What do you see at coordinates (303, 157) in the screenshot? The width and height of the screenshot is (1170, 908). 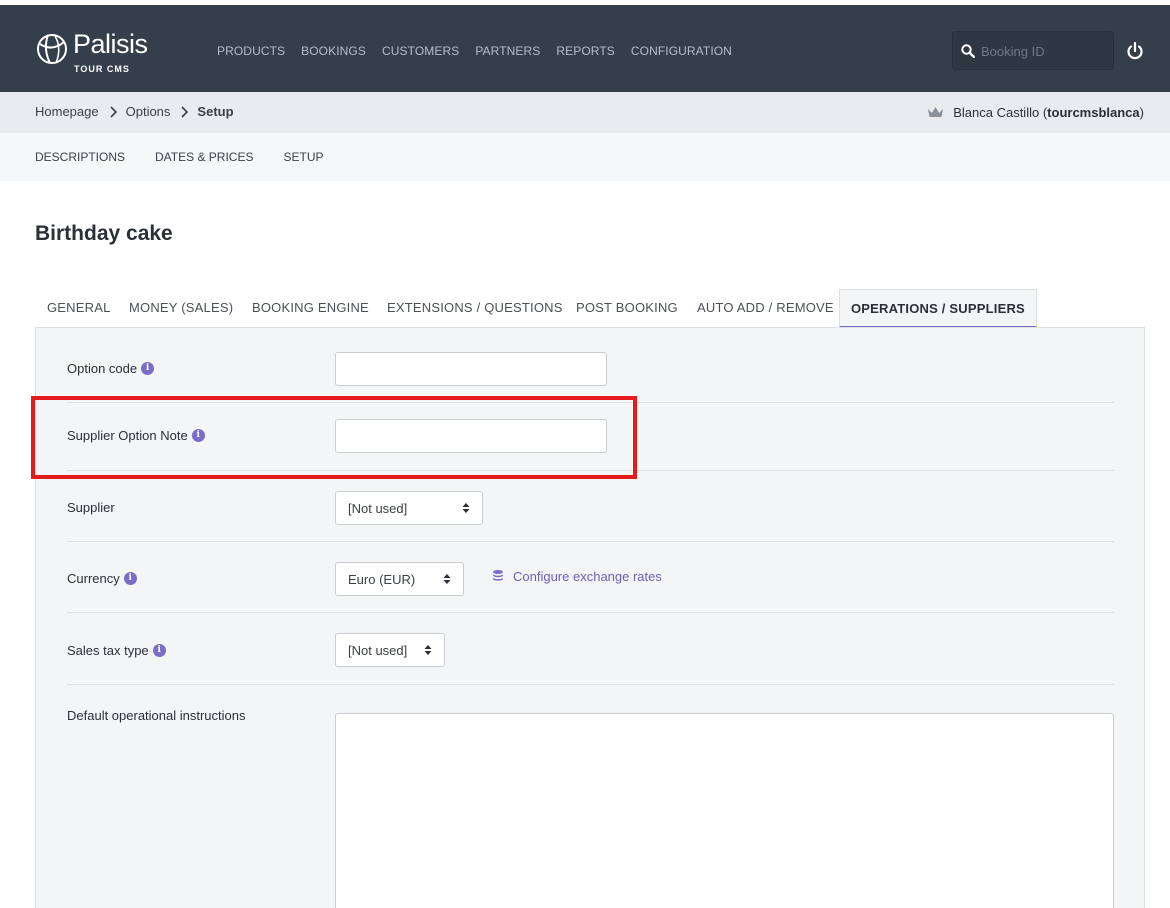 I see `subnav-setup: SETUP` at bounding box center [303, 157].